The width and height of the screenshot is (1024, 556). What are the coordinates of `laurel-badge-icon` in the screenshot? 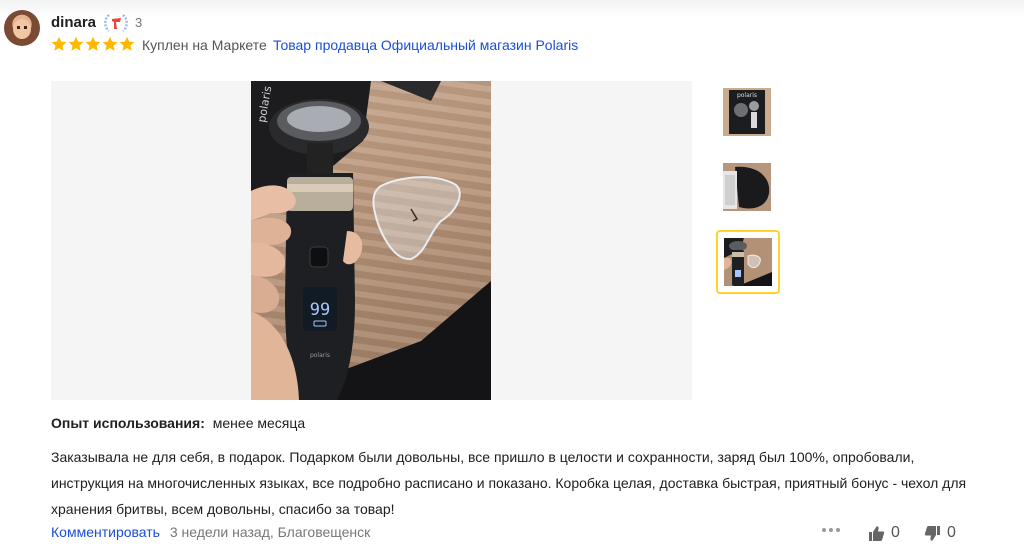 It's located at (116, 23).